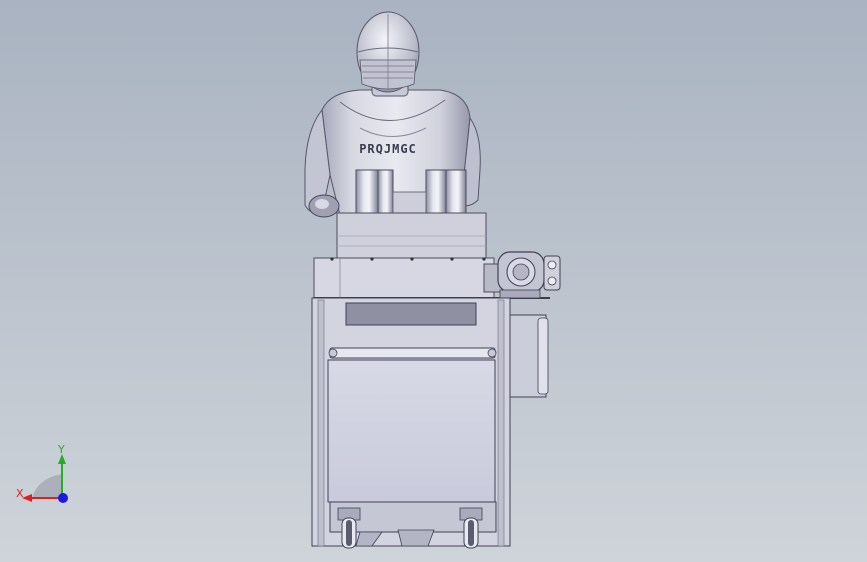 This screenshot has width=867, height=562. I want to click on orientation-triad: X Y, so click(45, 475).